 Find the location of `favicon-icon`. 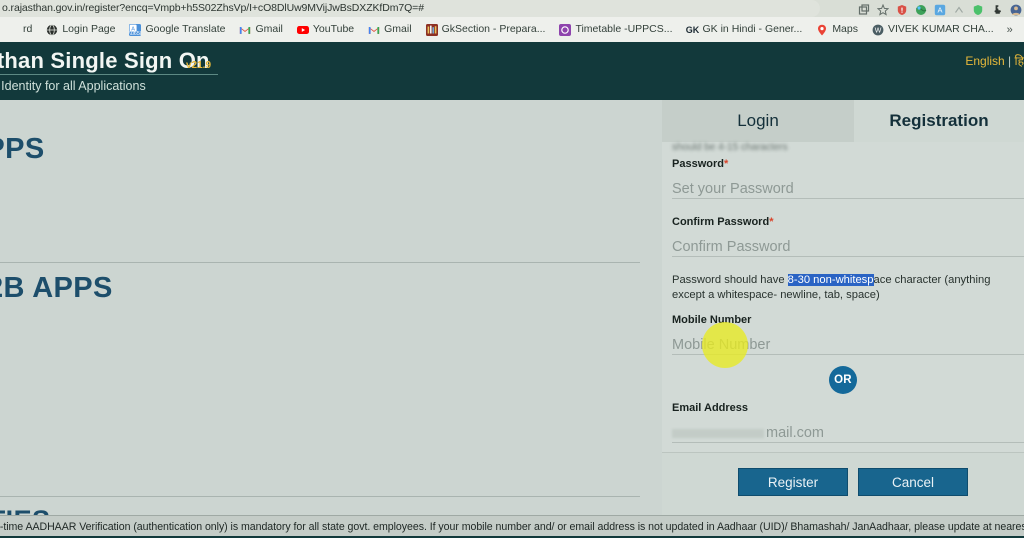

favicon-icon is located at coordinates (13, 30).